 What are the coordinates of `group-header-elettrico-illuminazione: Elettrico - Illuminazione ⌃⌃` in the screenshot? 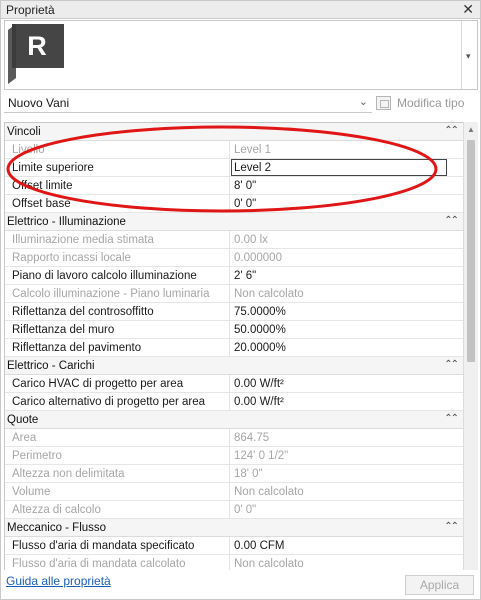 It's located at (234, 222).